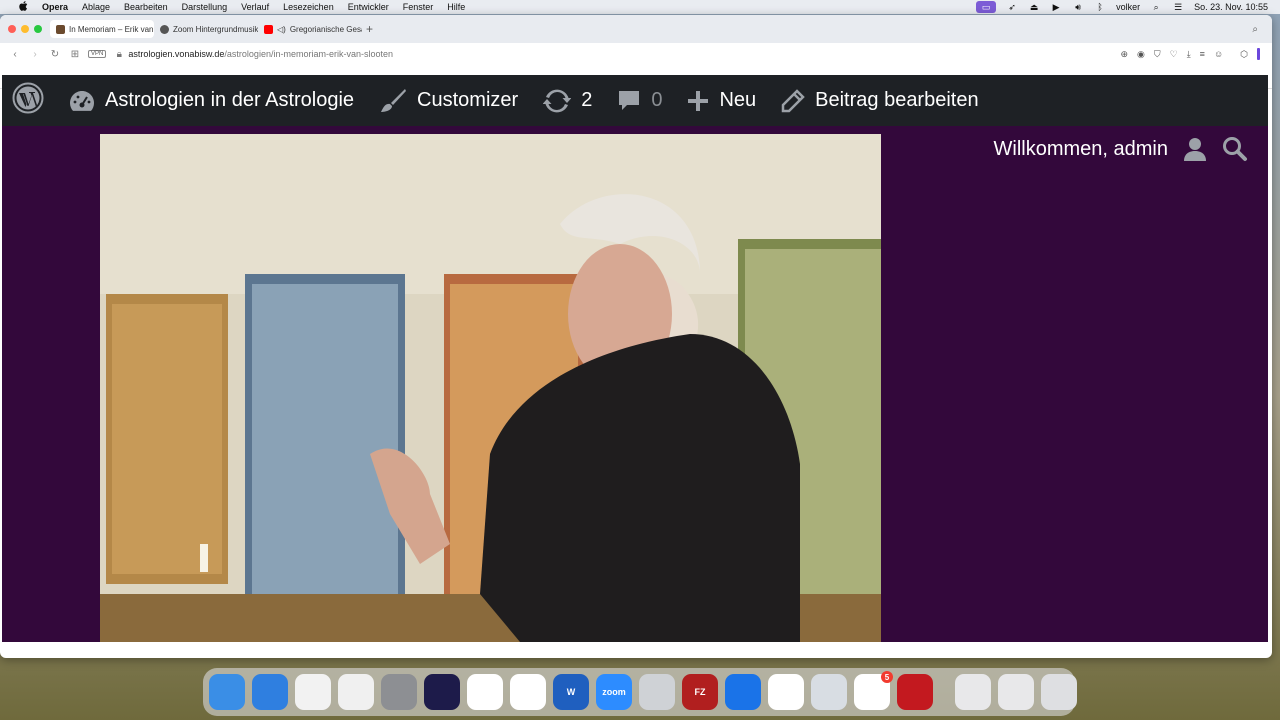 The image size is (1280, 720). What do you see at coordinates (270, 692) in the screenshot?
I see `safari-icon` at bounding box center [270, 692].